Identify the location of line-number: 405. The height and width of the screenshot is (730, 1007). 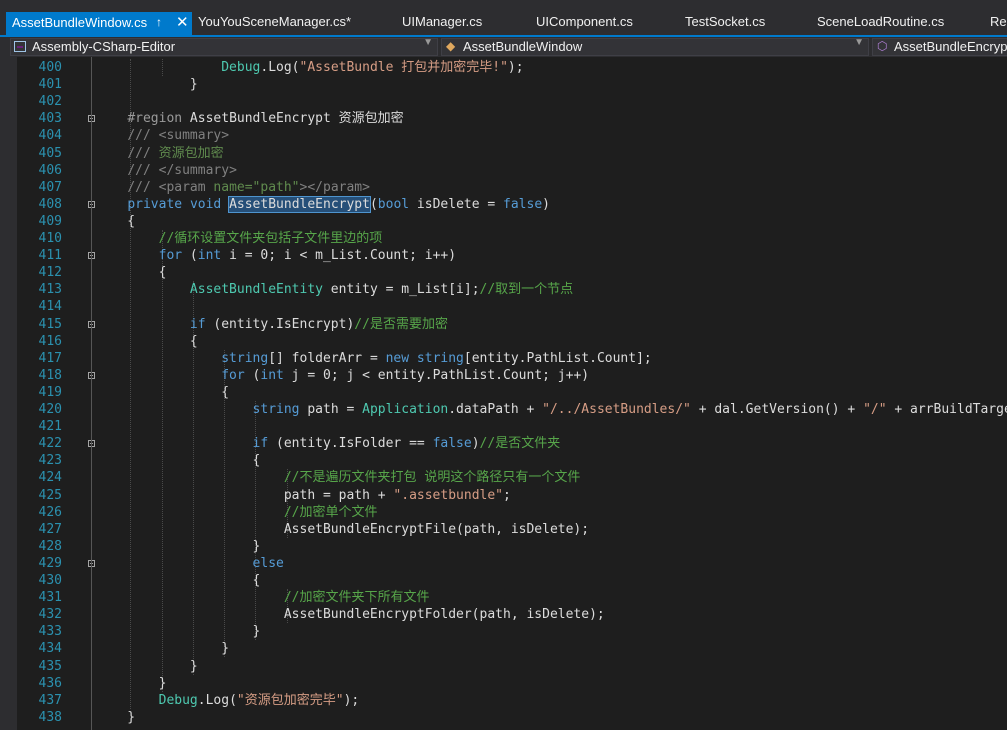
(50, 153).